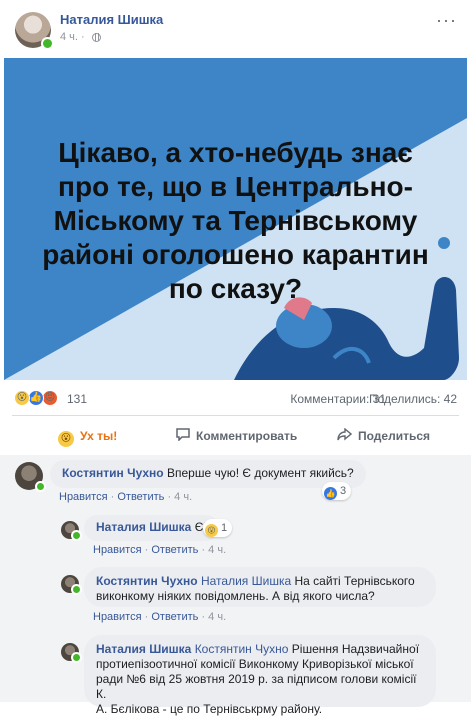 This screenshot has height=717, width=471. Describe the element at coordinates (446, 20) in the screenshot. I see `ellipsis-icon: ···` at that location.